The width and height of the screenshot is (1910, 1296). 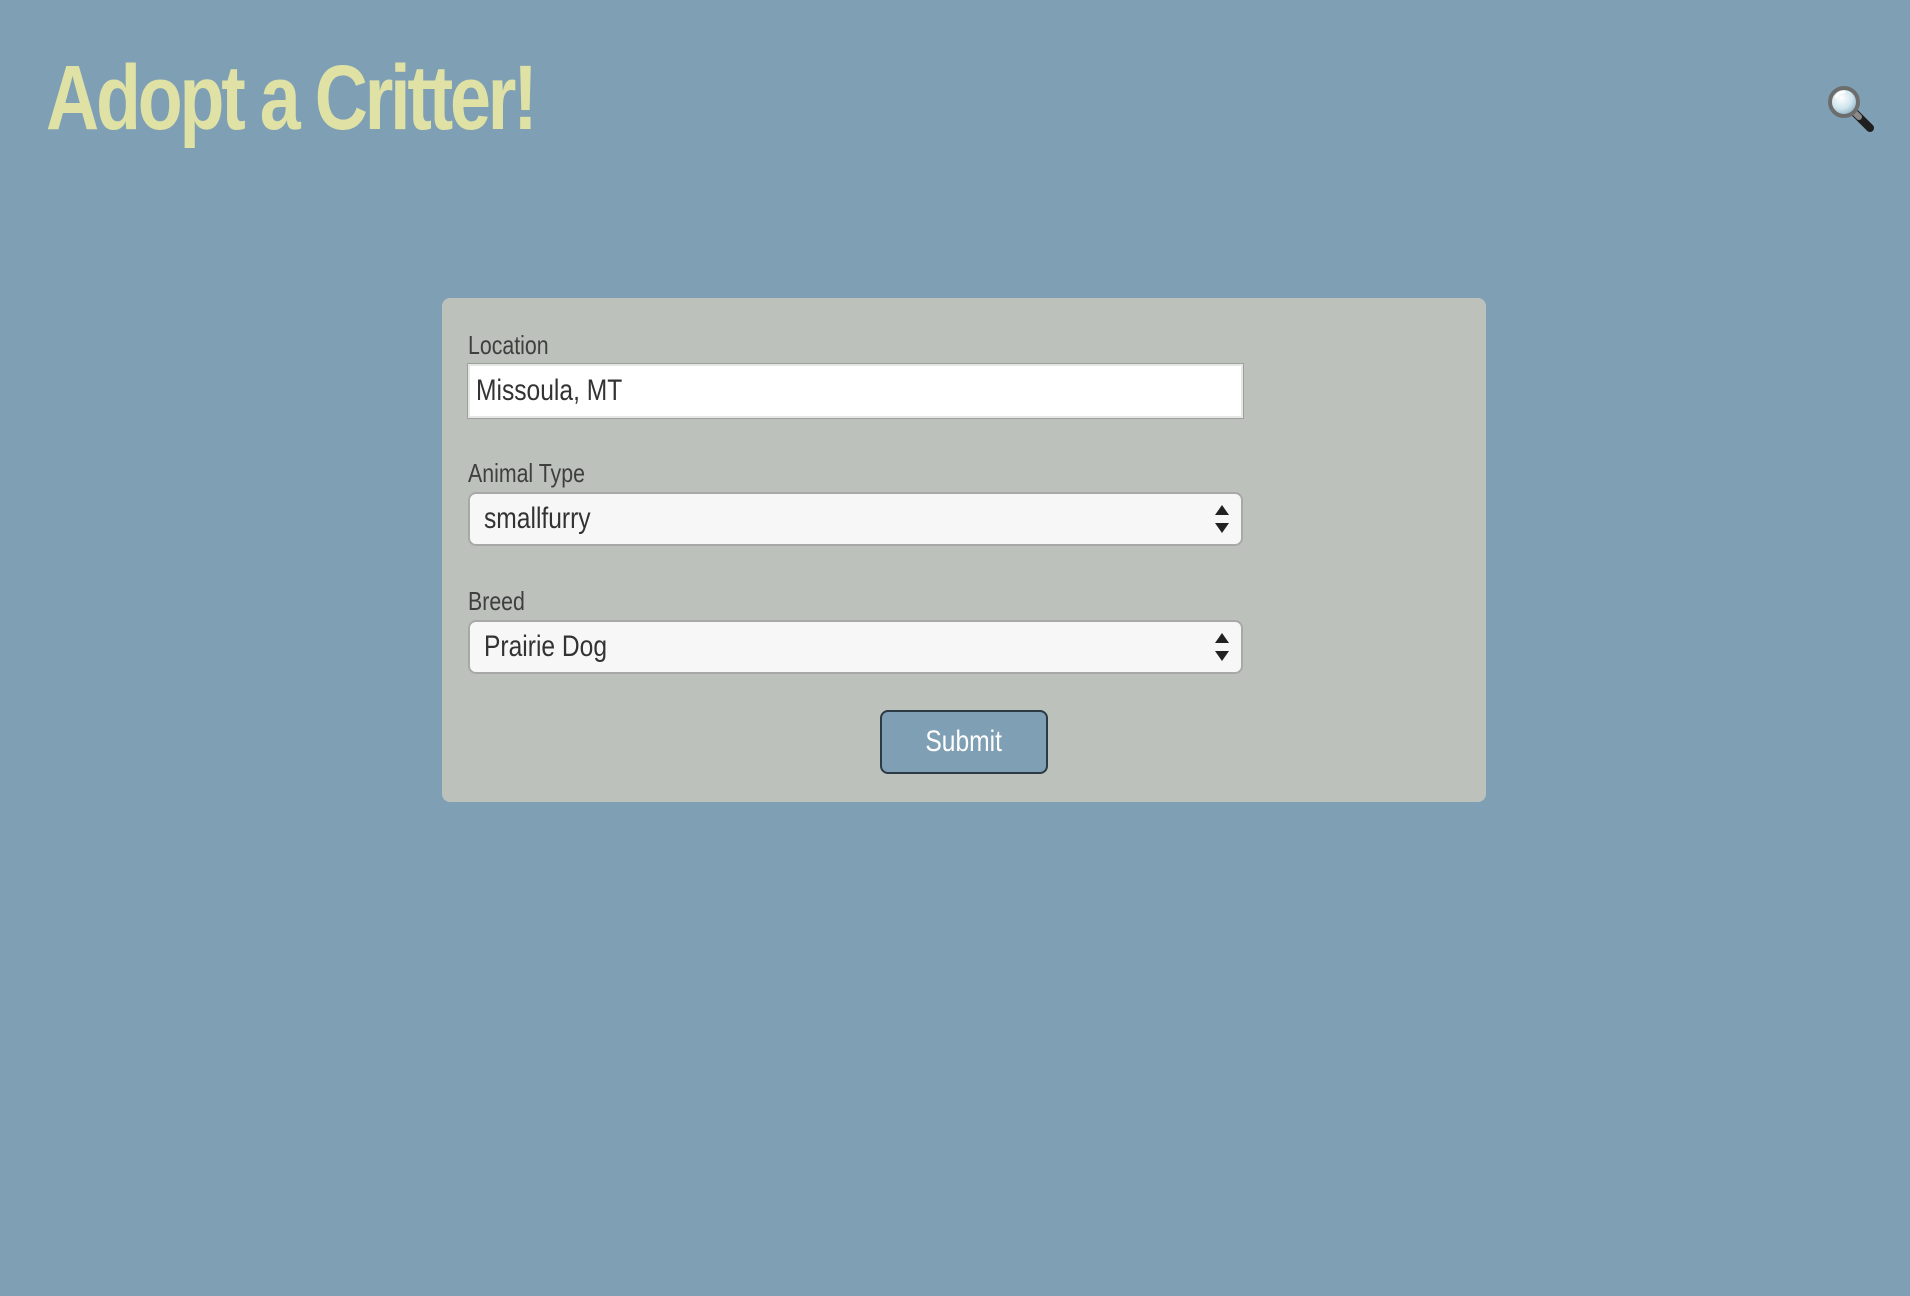 I want to click on location-label: Location, so click(x=508, y=345).